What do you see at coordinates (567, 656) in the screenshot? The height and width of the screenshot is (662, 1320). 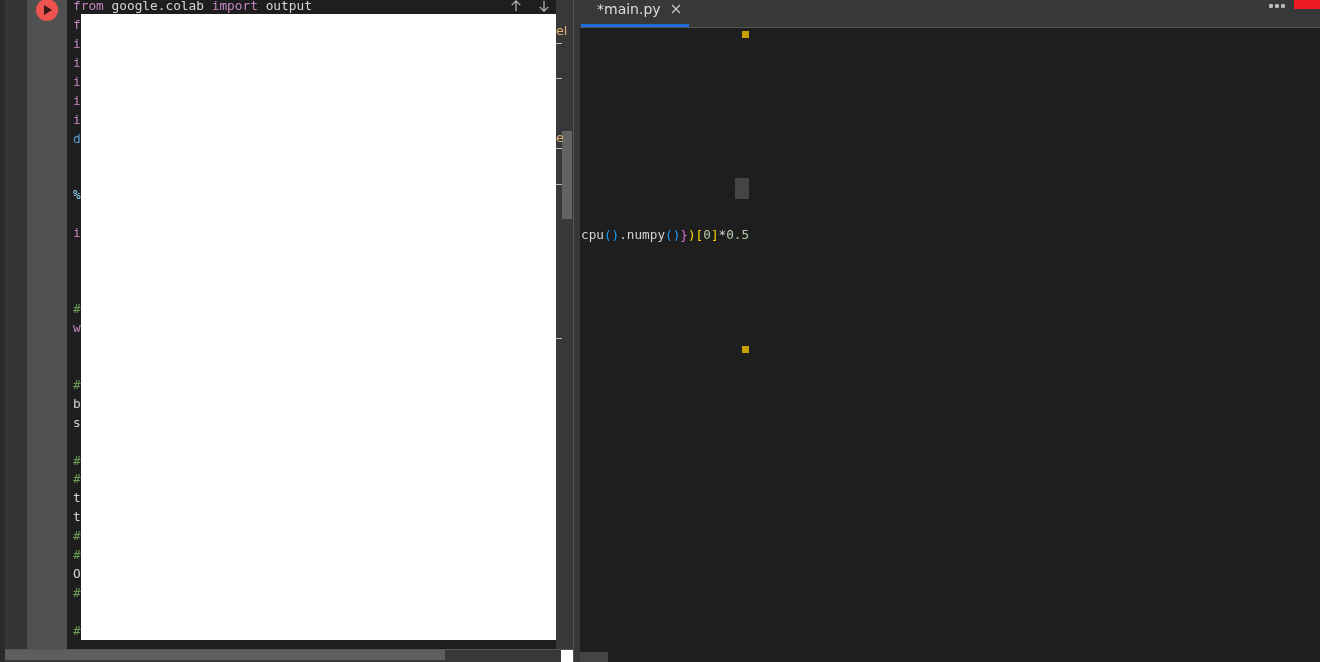 I see `corner-square` at bounding box center [567, 656].